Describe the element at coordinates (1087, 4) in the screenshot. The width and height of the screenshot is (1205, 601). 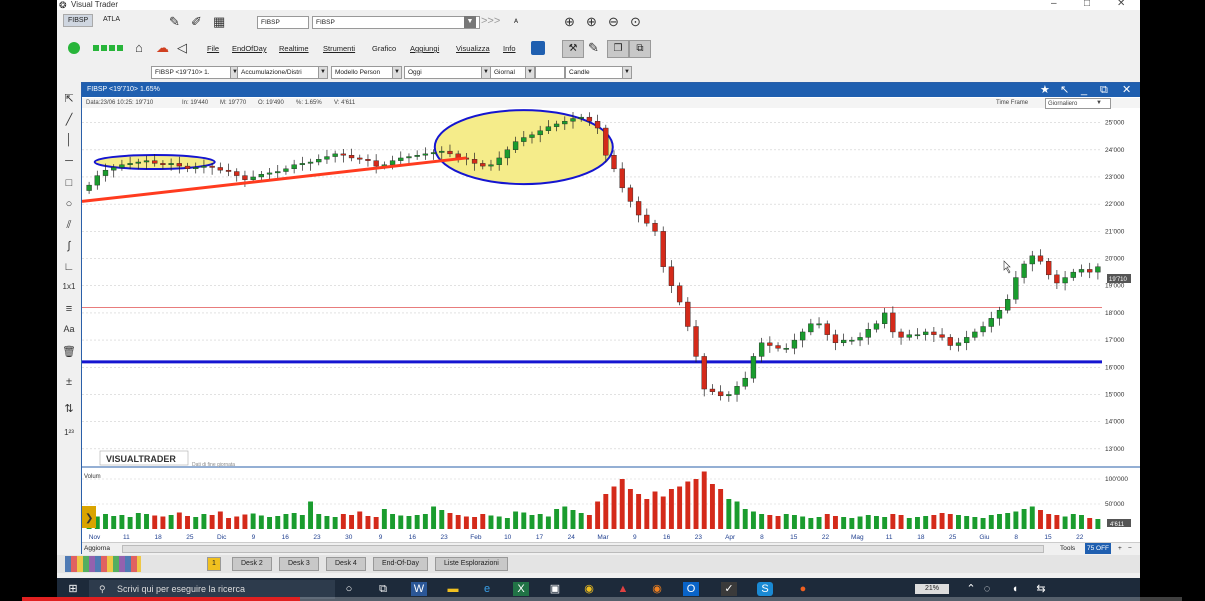
I see `maximize-icon: □` at that location.